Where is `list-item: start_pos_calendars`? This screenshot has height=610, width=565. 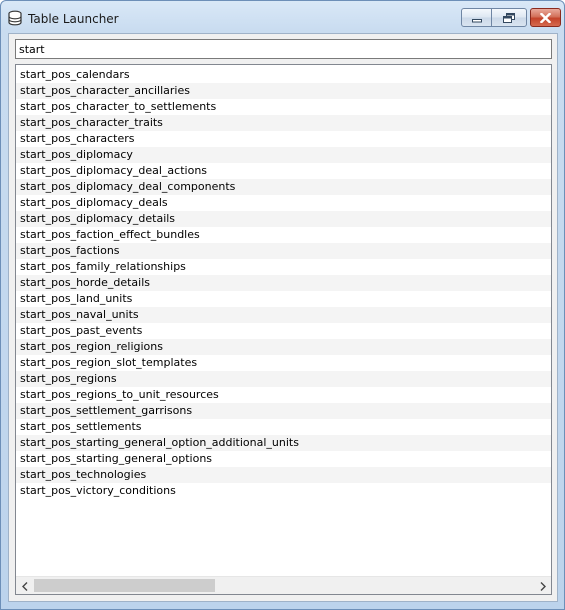
list-item: start_pos_calendars is located at coordinates (283, 75).